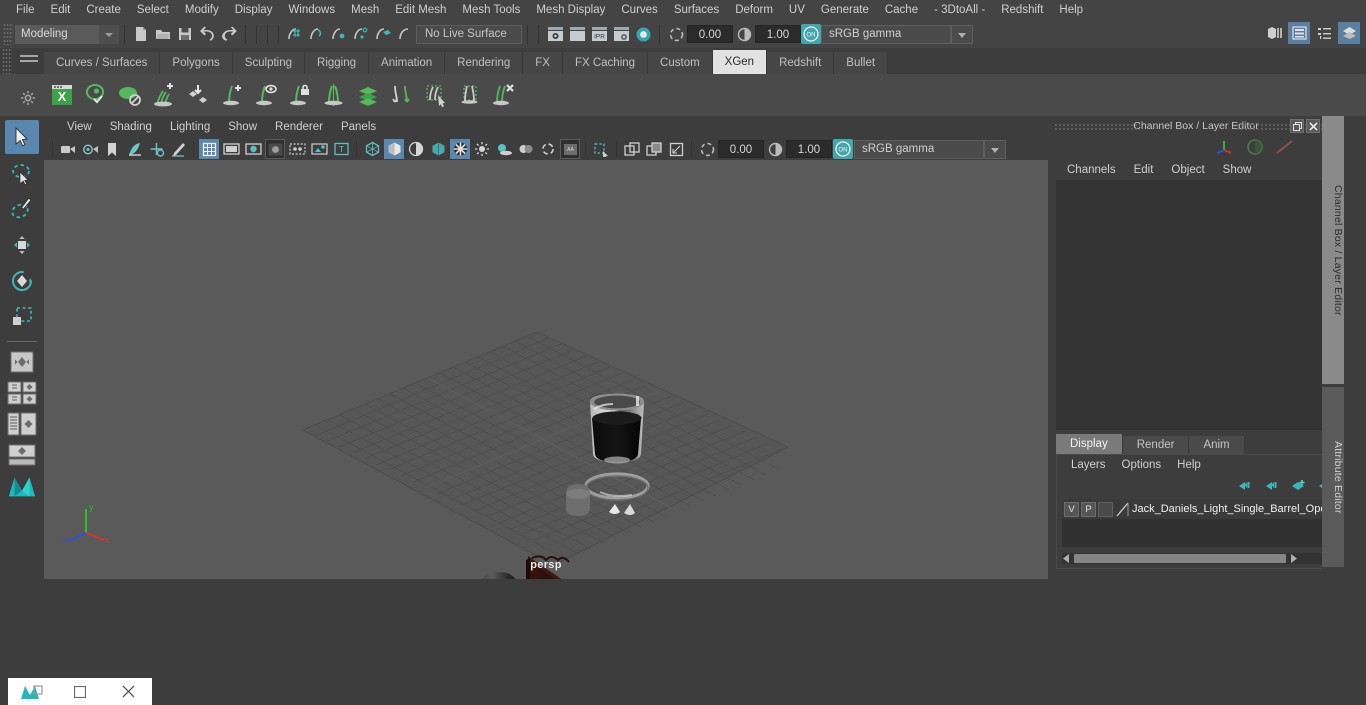 The height and width of the screenshot is (705, 1366). Describe the element at coordinates (1299, 485) in the screenshot. I see `create-new-layer-icon` at that location.